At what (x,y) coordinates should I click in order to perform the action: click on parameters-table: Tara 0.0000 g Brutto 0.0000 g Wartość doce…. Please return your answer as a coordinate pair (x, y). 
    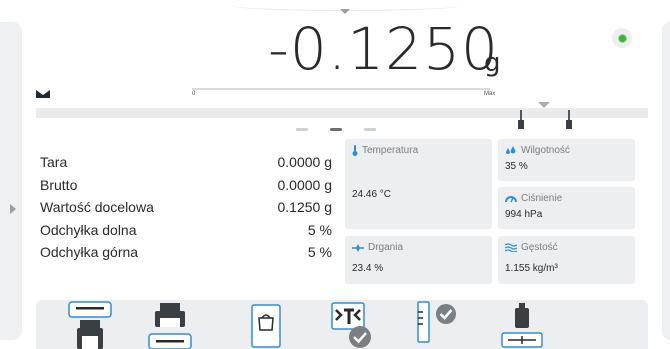
    Looking at the image, I should click on (186, 207).